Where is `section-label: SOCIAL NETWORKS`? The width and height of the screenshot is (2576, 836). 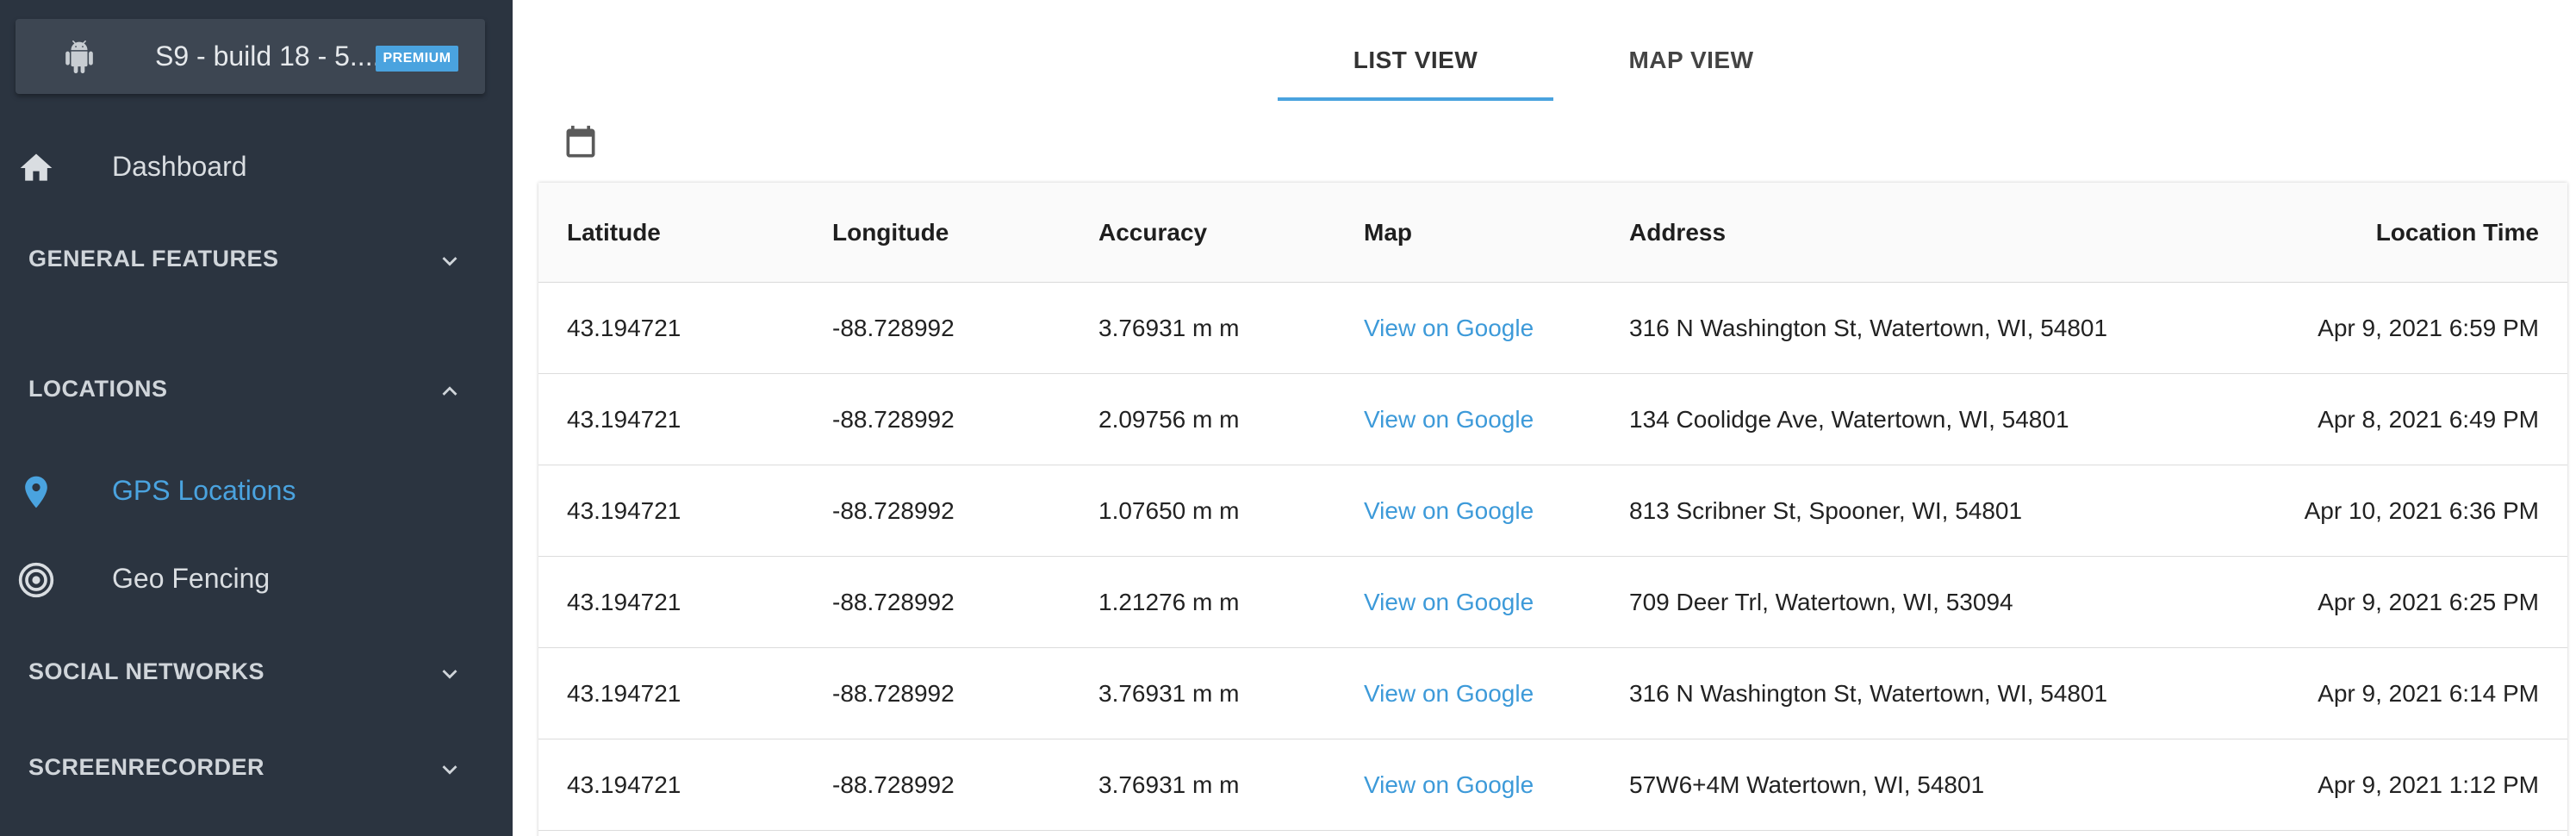 section-label: SOCIAL NETWORKS is located at coordinates (146, 671).